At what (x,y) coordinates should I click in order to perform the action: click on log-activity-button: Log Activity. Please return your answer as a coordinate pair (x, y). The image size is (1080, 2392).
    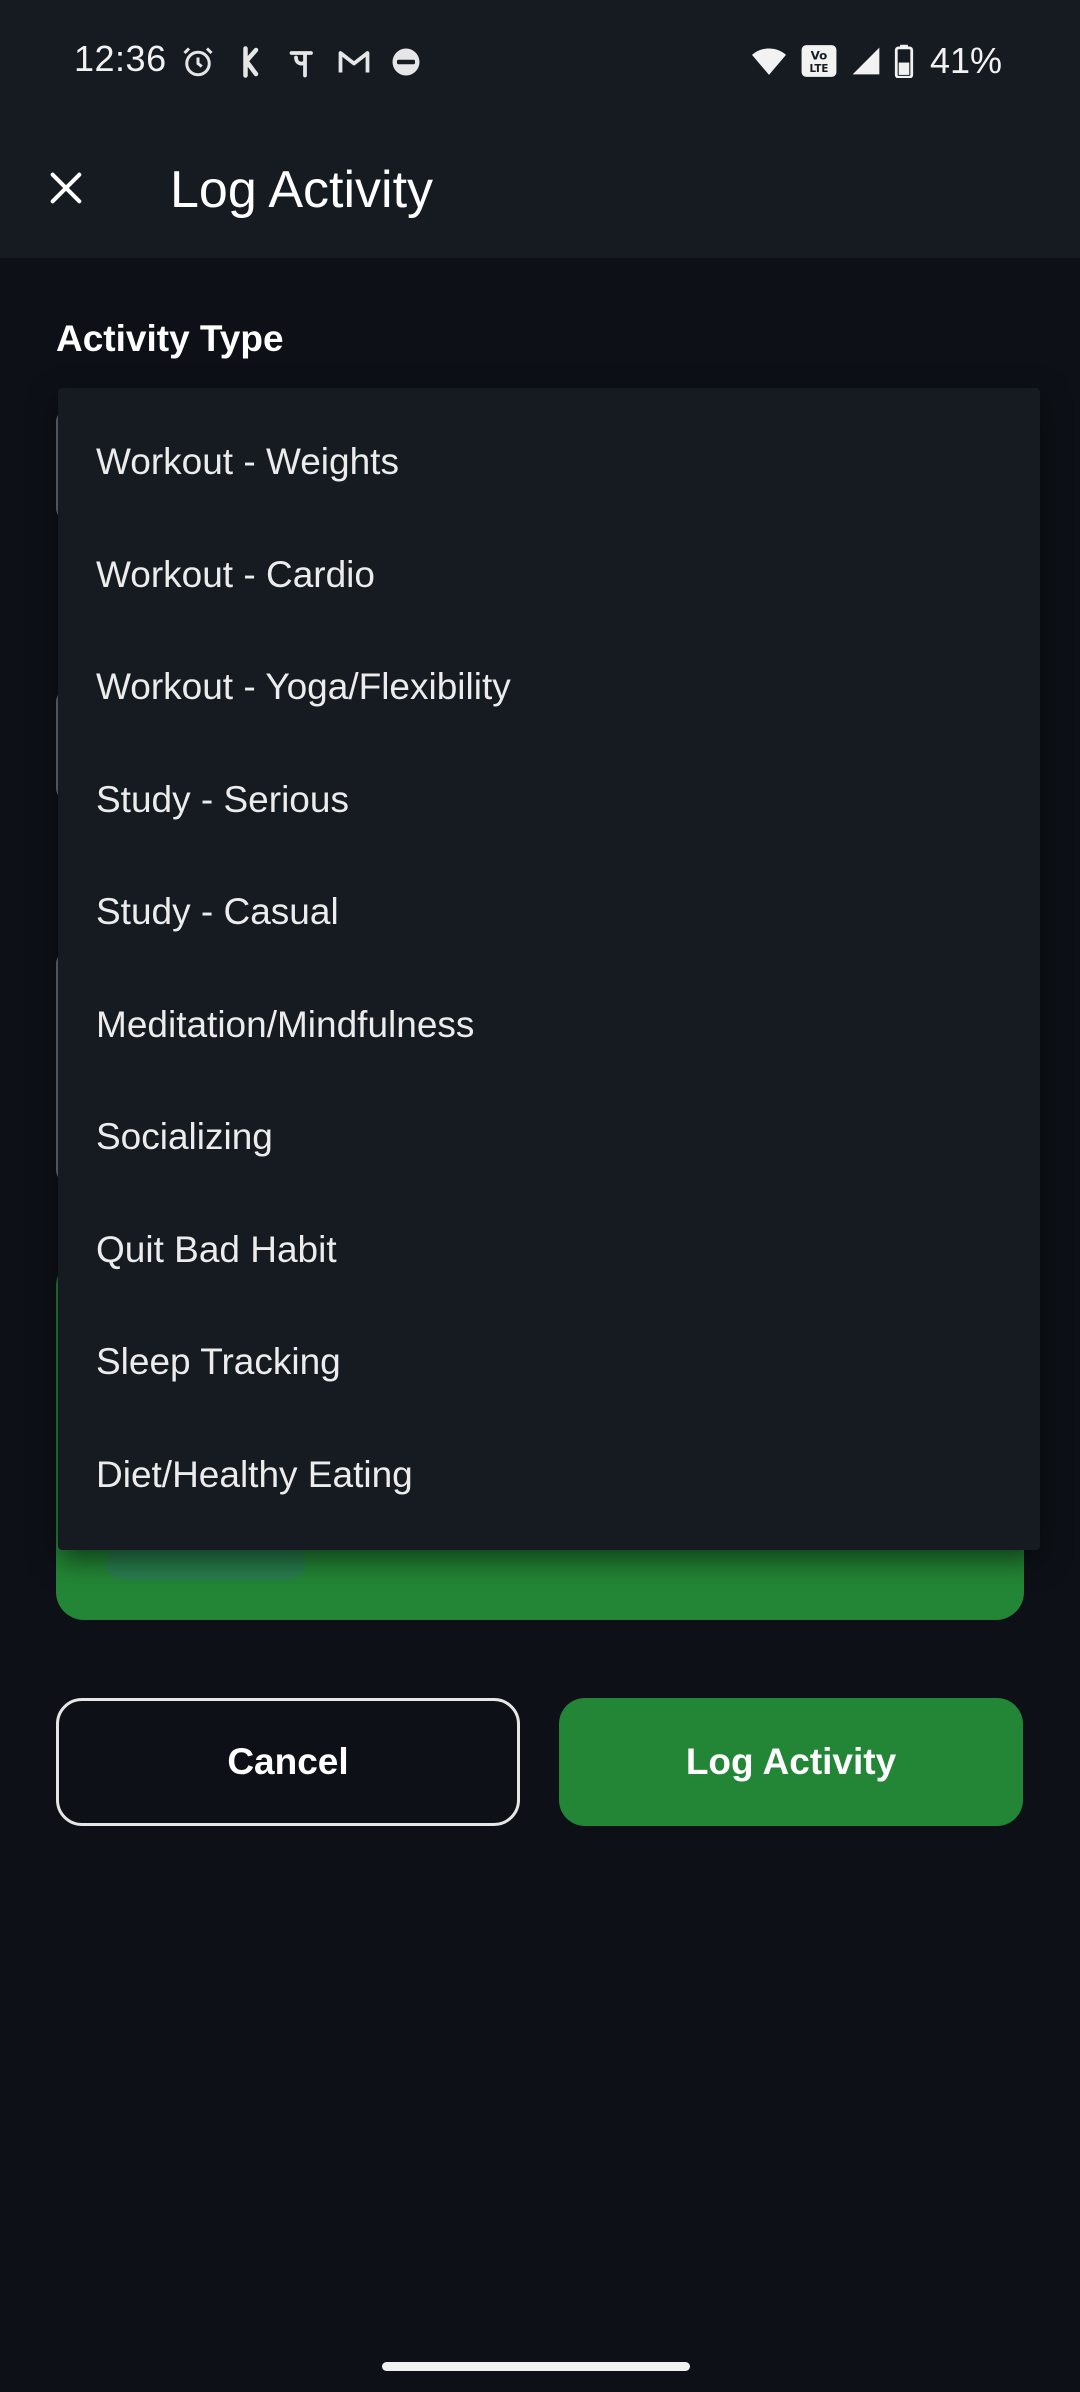
    Looking at the image, I should click on (791, 1762).